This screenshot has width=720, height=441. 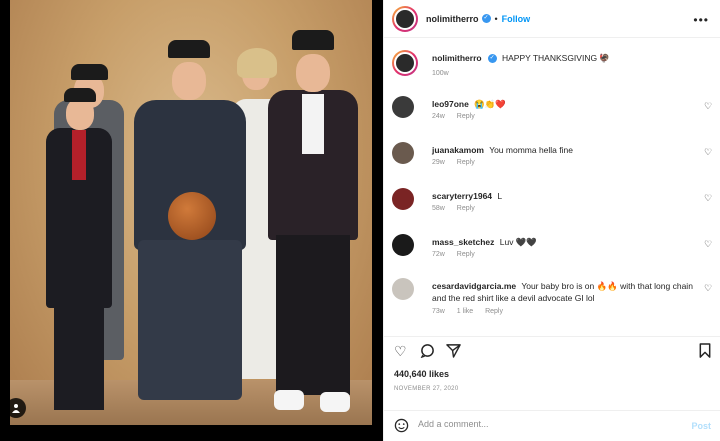 What do you see at coordinates (313, 227) in the screenshot?
I see `person-right` at bounding box center [313, 227].